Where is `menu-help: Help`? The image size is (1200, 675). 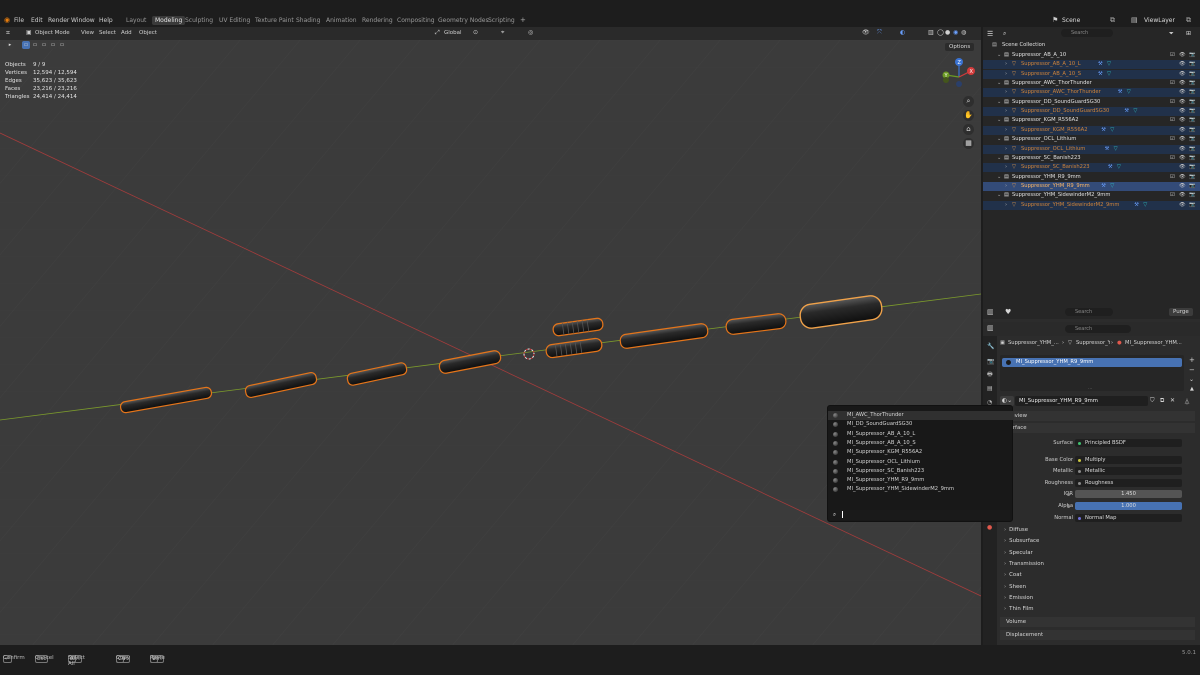 menu-help: Help is located at coordinates (106, 20).